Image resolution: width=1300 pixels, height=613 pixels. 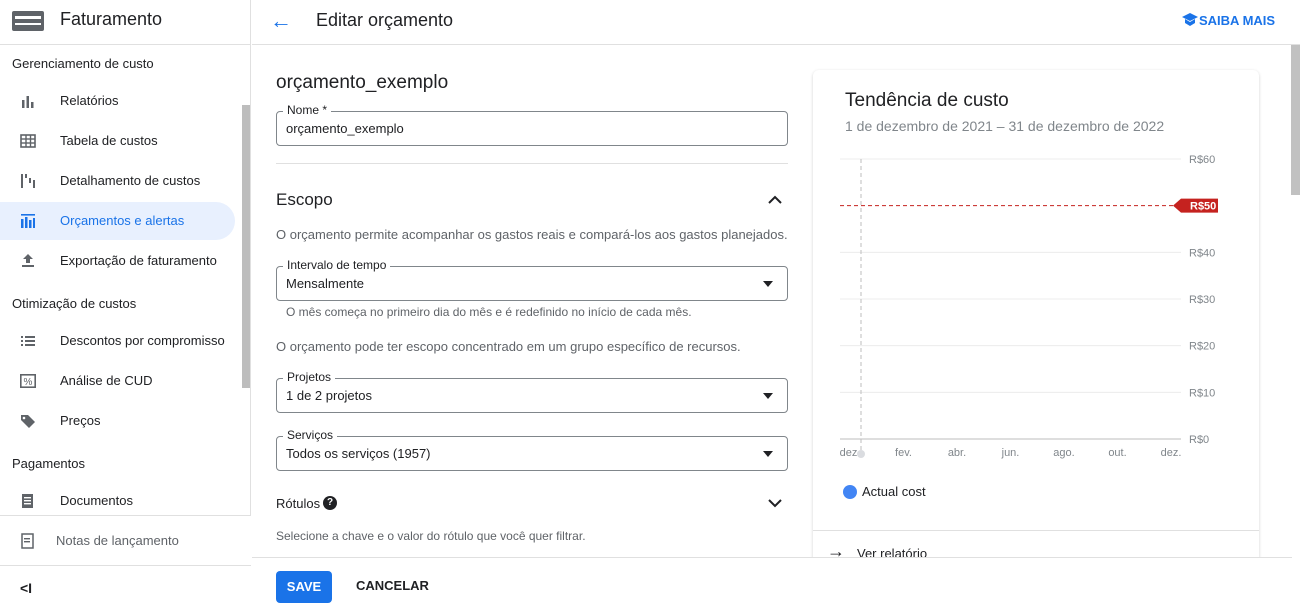 What do you see at coordinates (142, 340) in the screenshot?
I see `sidebar-item-label: Descontos por compromisso` at bounding box center [142, 340].